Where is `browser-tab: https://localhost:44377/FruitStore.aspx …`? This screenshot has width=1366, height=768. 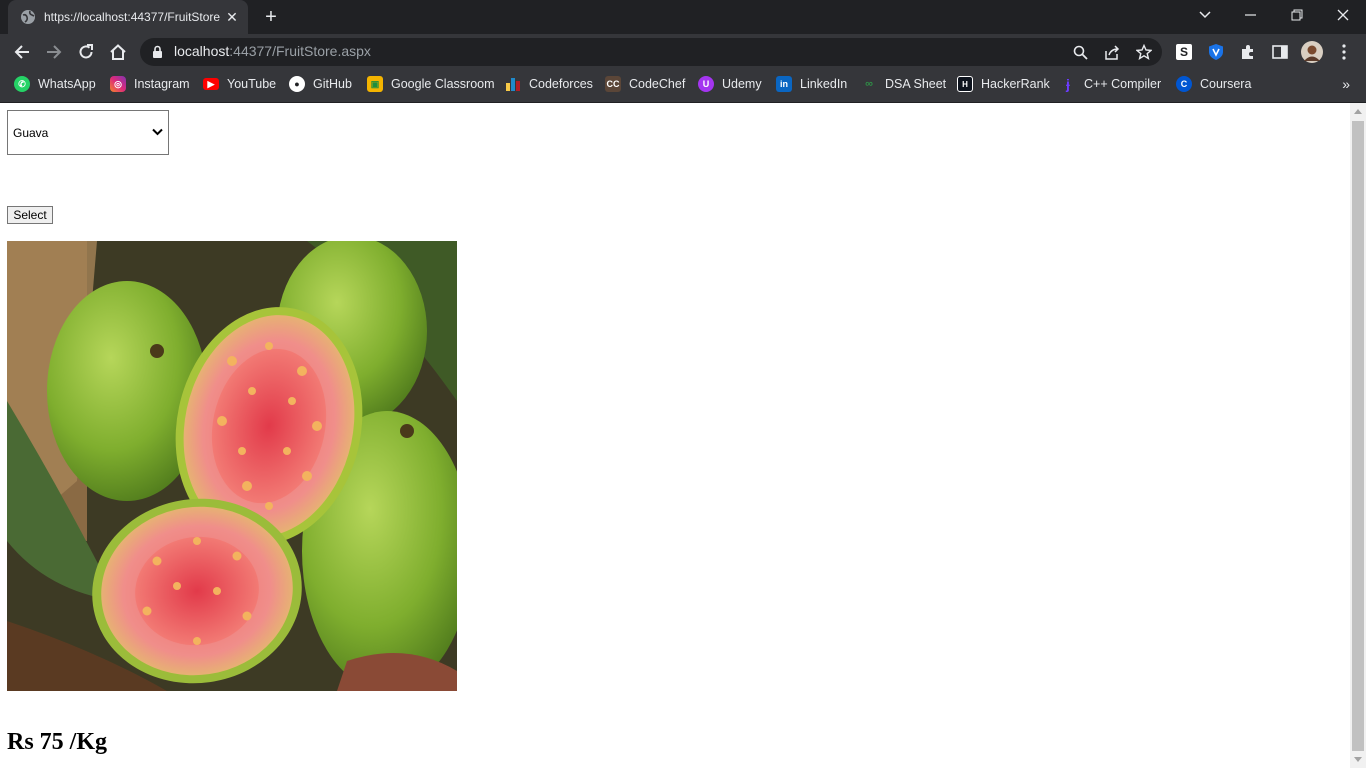
browser-tab: https://localhost:44377/FruitStore.aspx … is located at coordinates (128, 17).